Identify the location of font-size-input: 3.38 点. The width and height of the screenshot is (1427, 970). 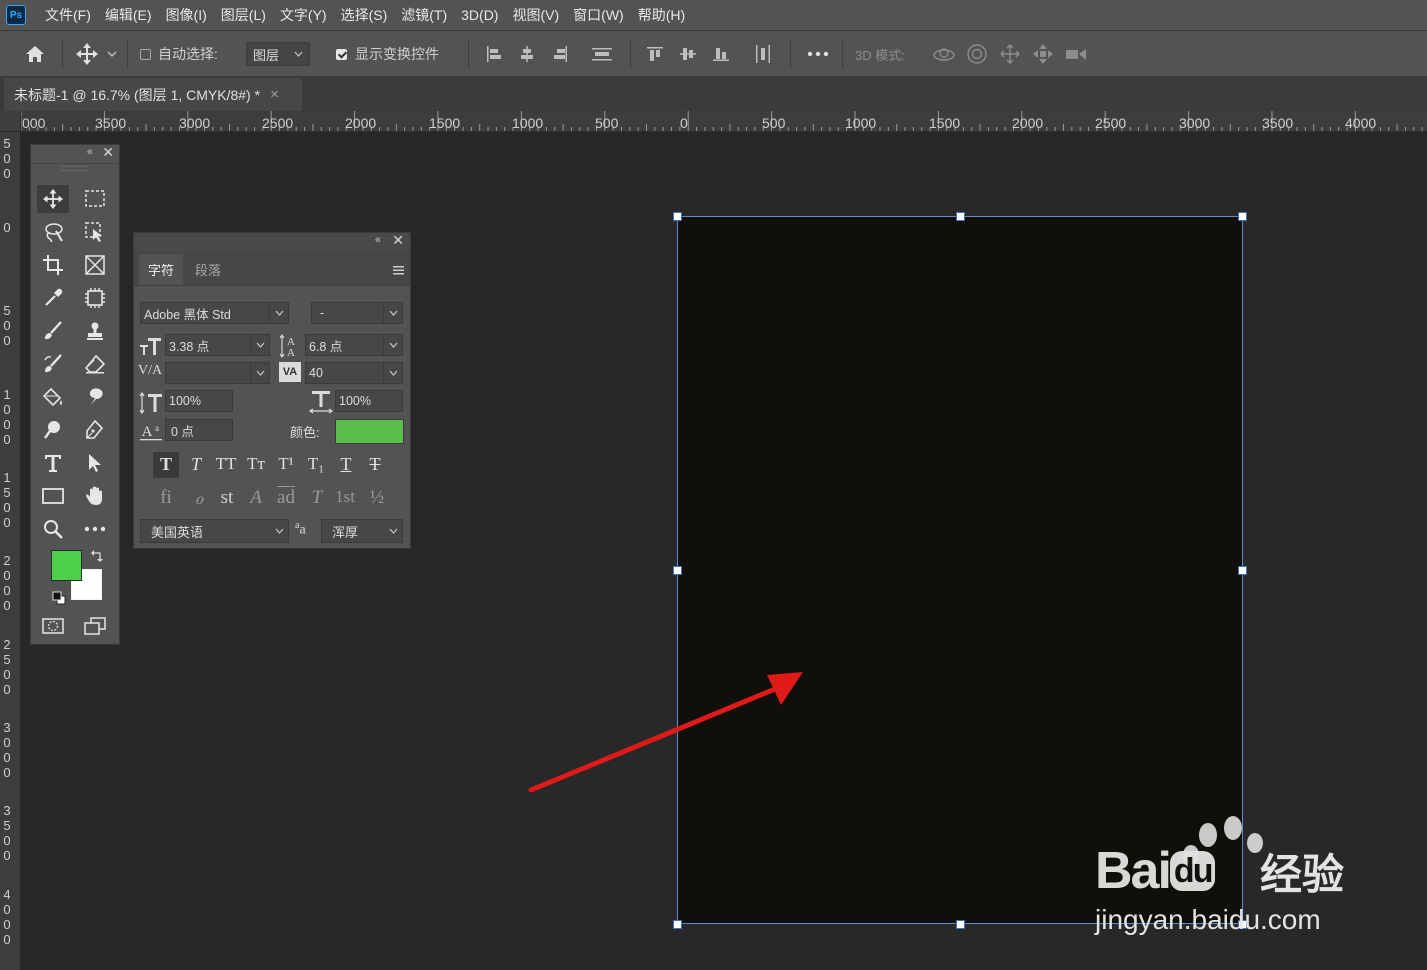
(217, 345).